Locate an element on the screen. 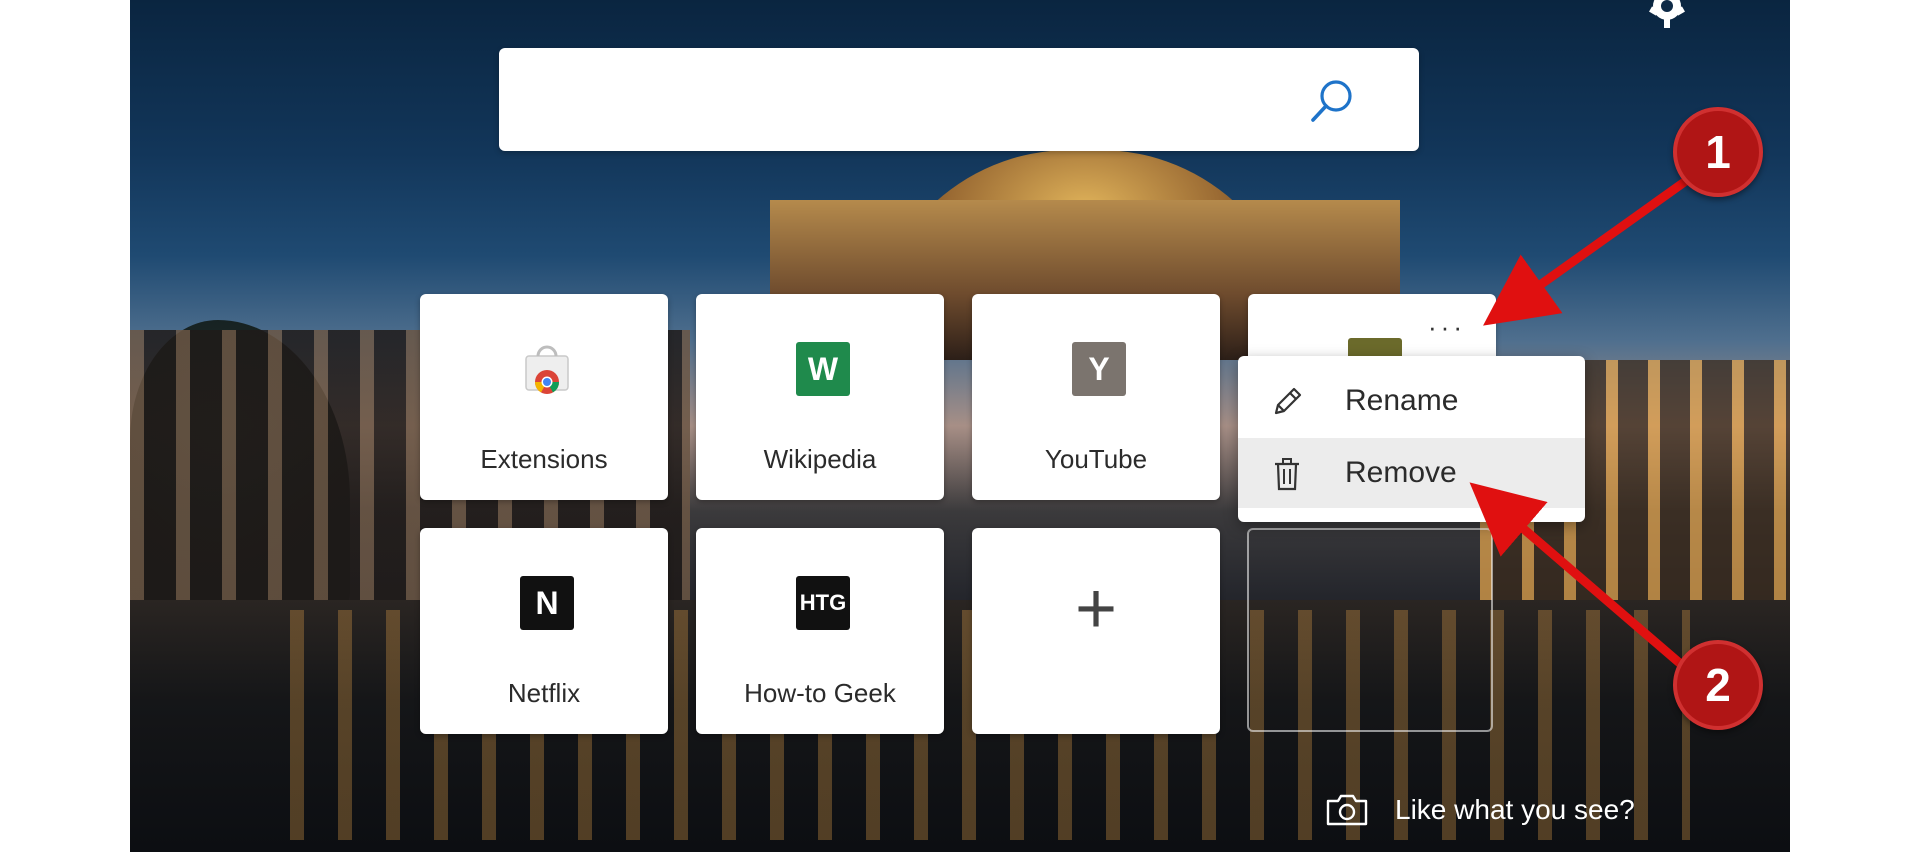 This screenshot has height=852, width=1920. tile-how-to-geek: HTG How-to Geek is located at coordinates (820, 631).